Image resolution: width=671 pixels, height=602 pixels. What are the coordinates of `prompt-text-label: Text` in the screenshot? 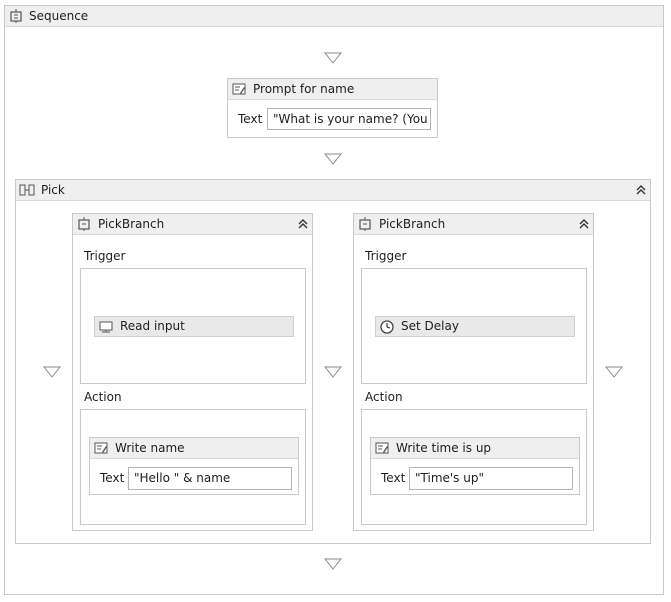 It's located at (250, 119).